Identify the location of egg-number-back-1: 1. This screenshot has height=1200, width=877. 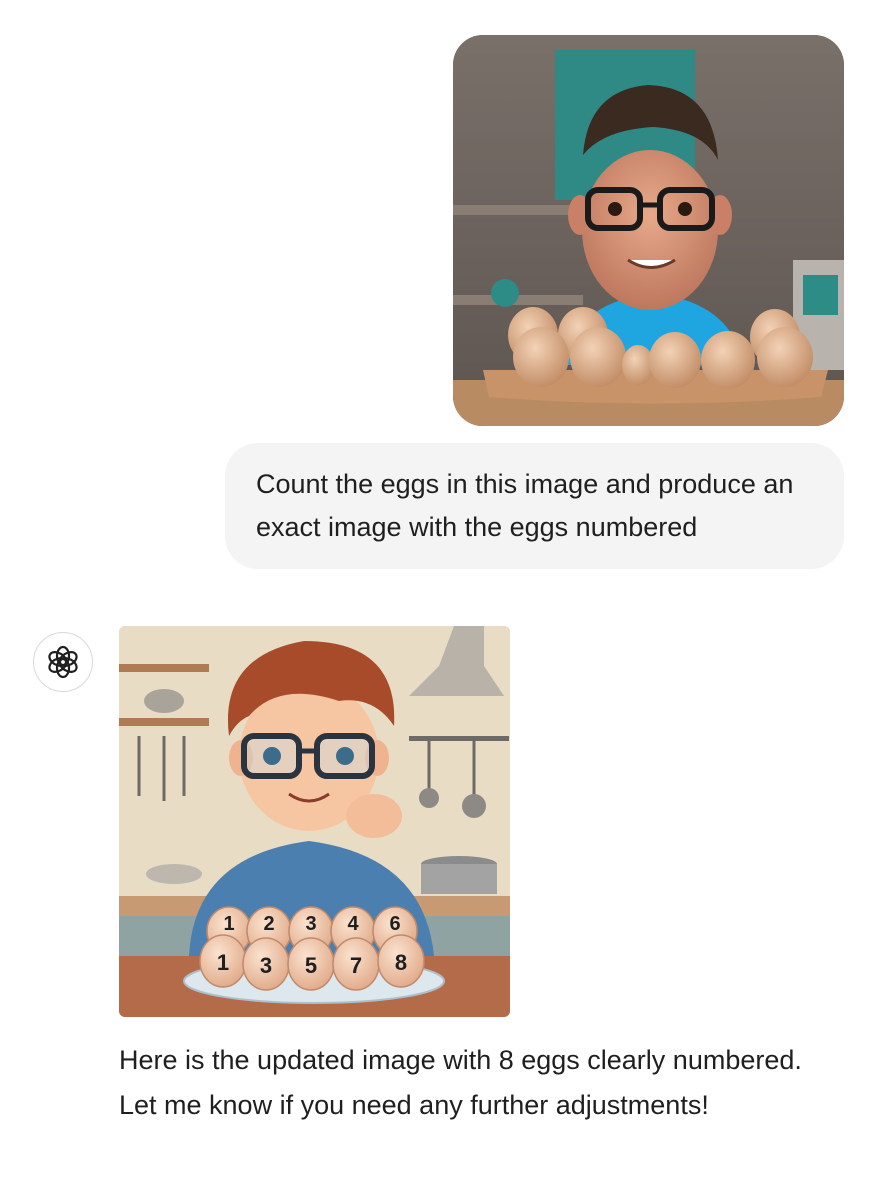
(228, 924).